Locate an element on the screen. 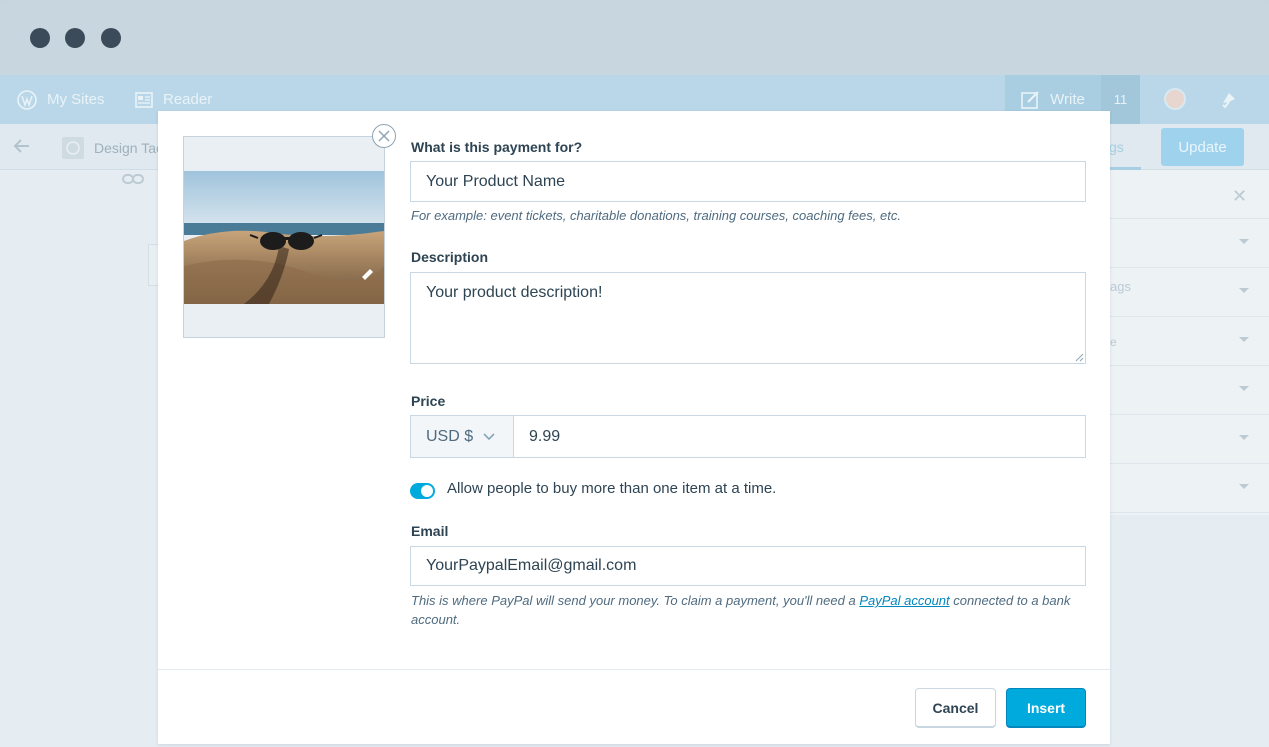  product-name-input: Your Product Name is located at coordinates (748, 181).